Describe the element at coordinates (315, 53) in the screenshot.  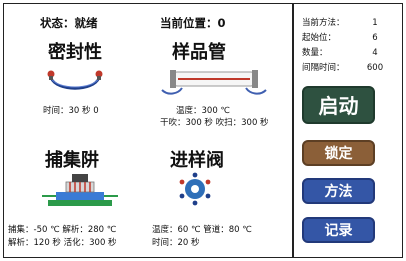
I see `info-label: 数量：` at that location.